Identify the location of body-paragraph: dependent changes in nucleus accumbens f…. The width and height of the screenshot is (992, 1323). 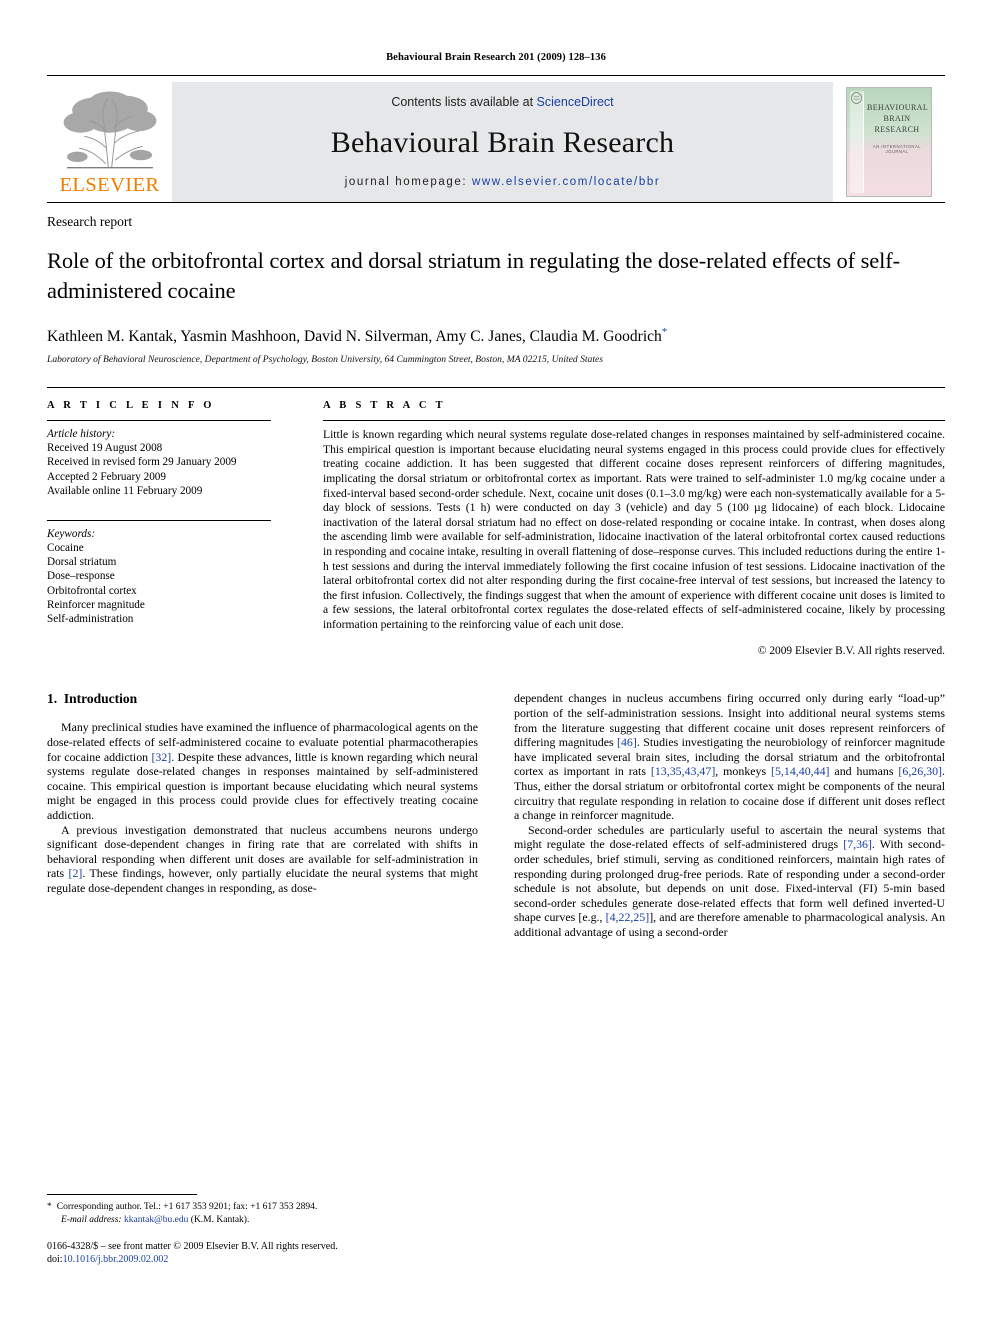
(730, 757).